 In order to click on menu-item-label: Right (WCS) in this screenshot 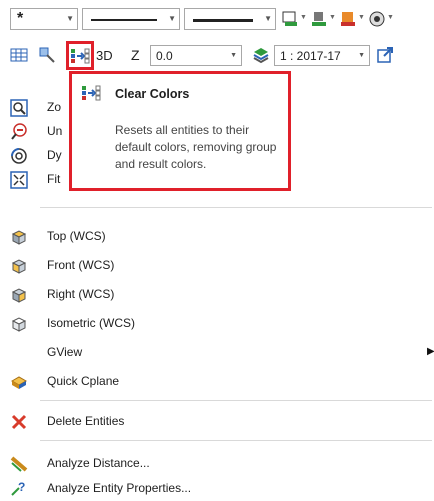, I will do `click(81, 294)`.